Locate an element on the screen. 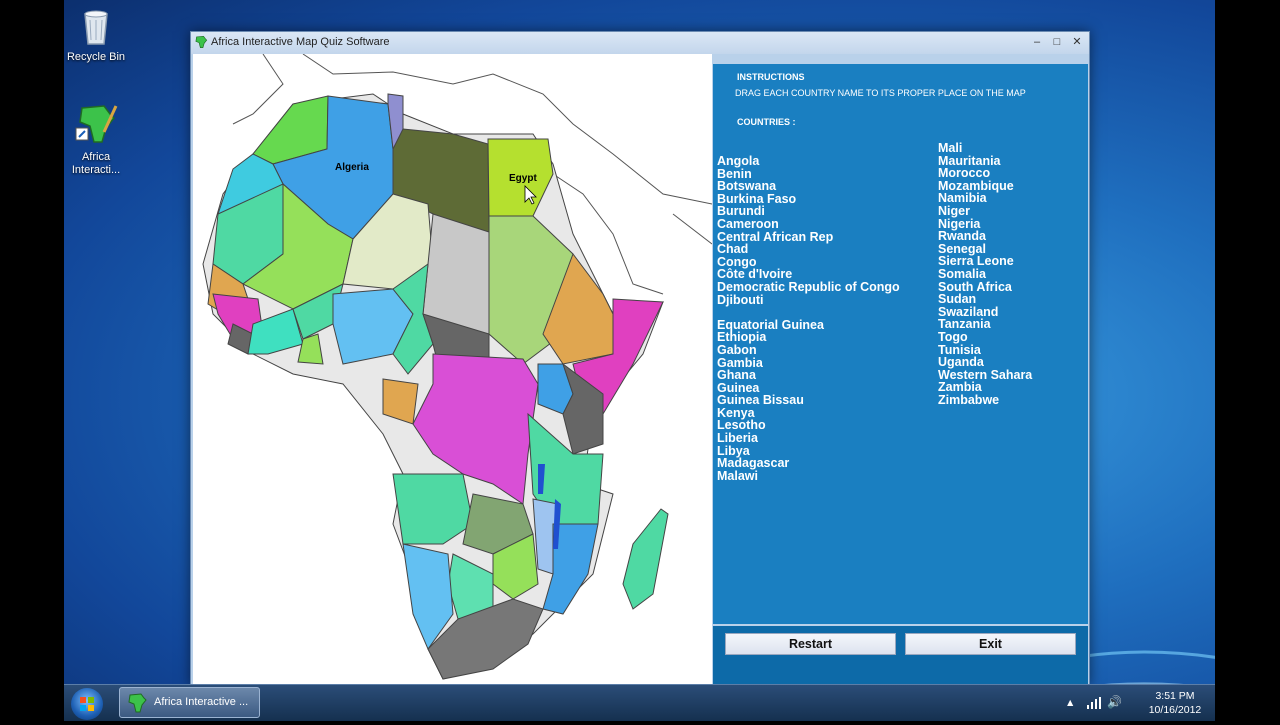  left-black-bar is located at coordinates (32, 360).